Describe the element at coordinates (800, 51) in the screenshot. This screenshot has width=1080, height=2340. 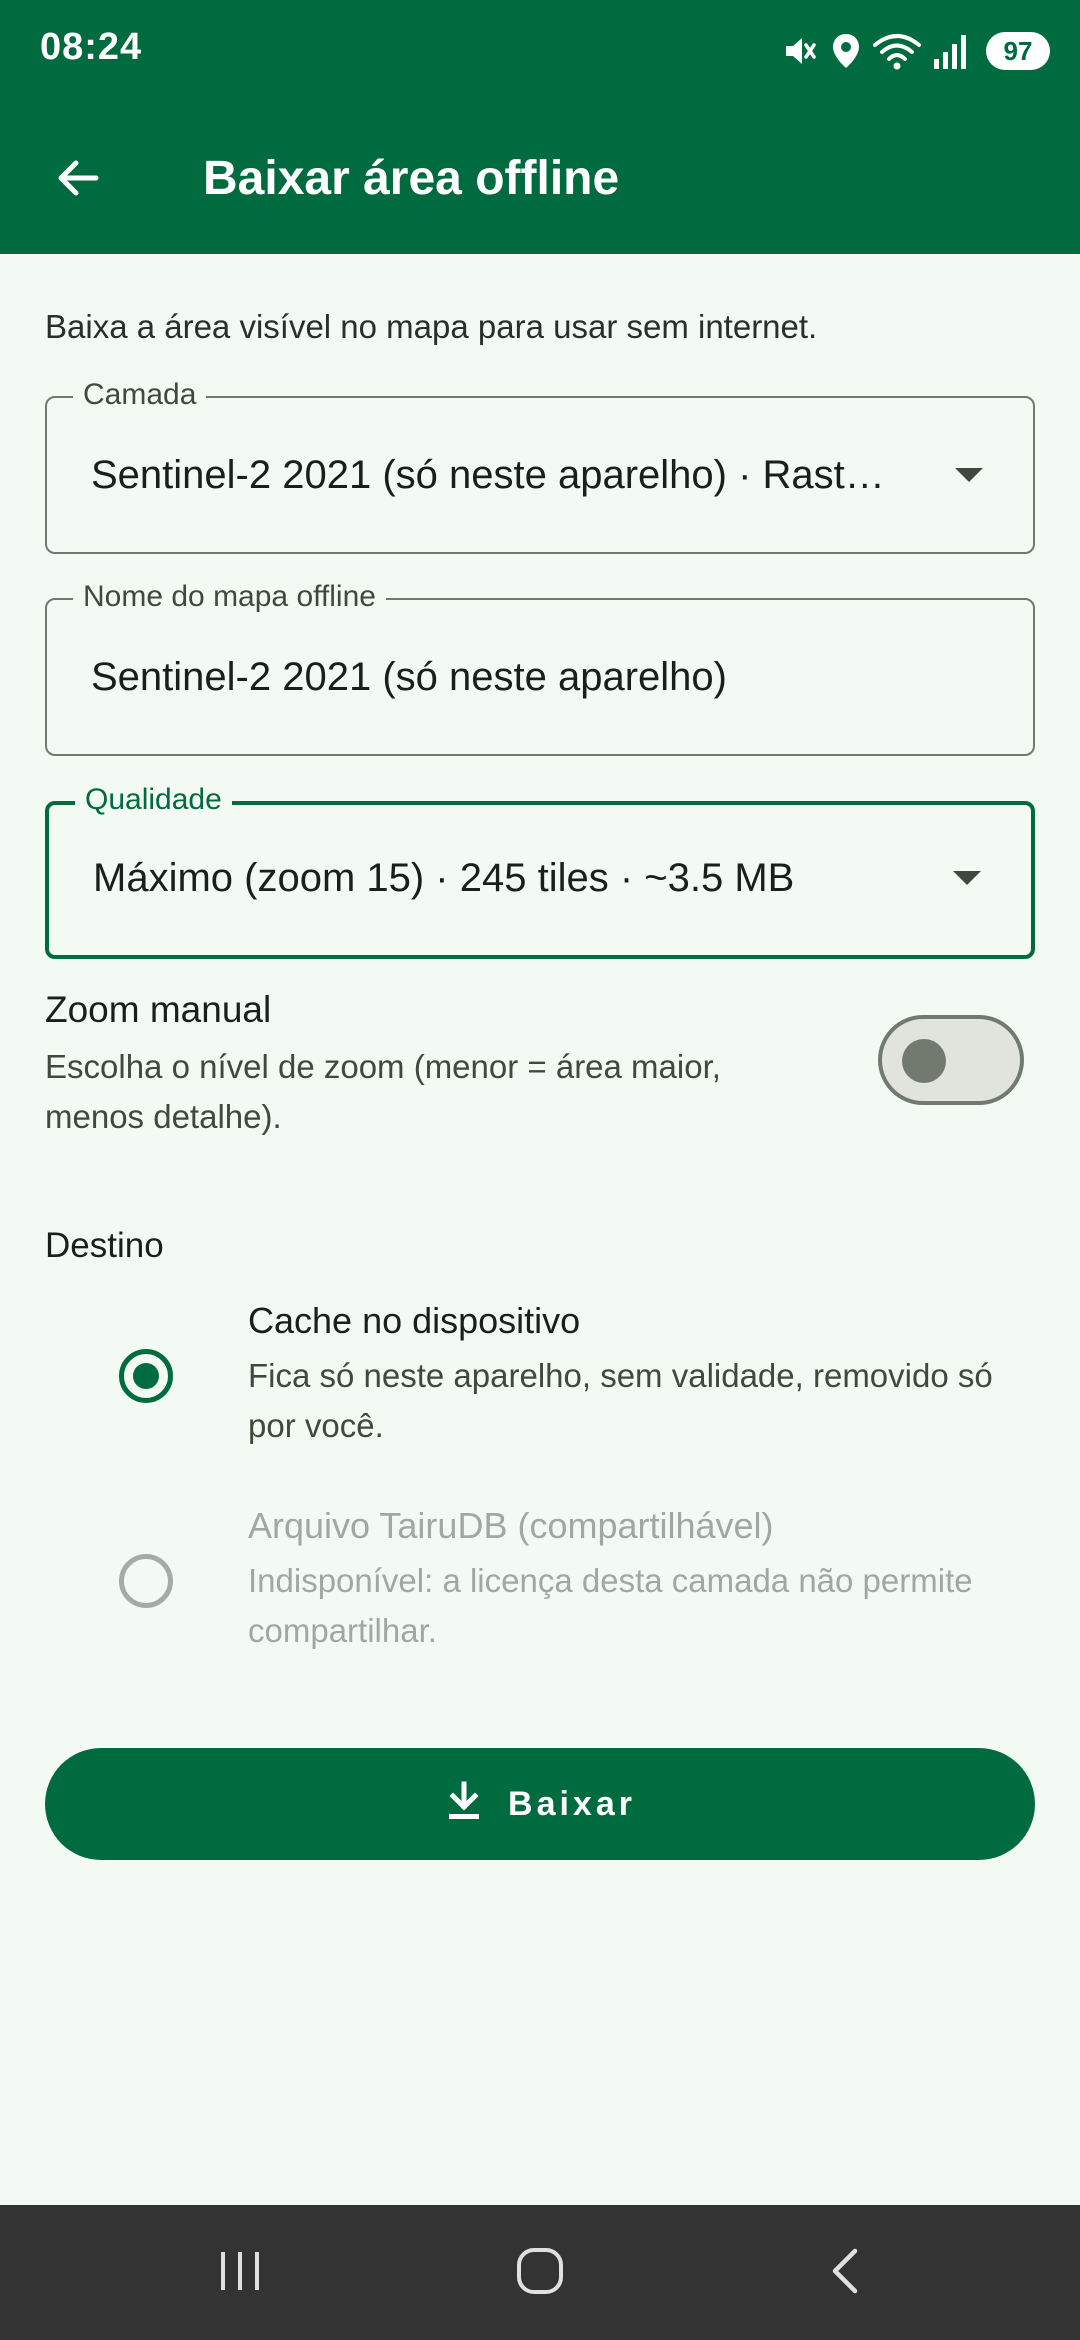
I see `mute-icon` at that location.